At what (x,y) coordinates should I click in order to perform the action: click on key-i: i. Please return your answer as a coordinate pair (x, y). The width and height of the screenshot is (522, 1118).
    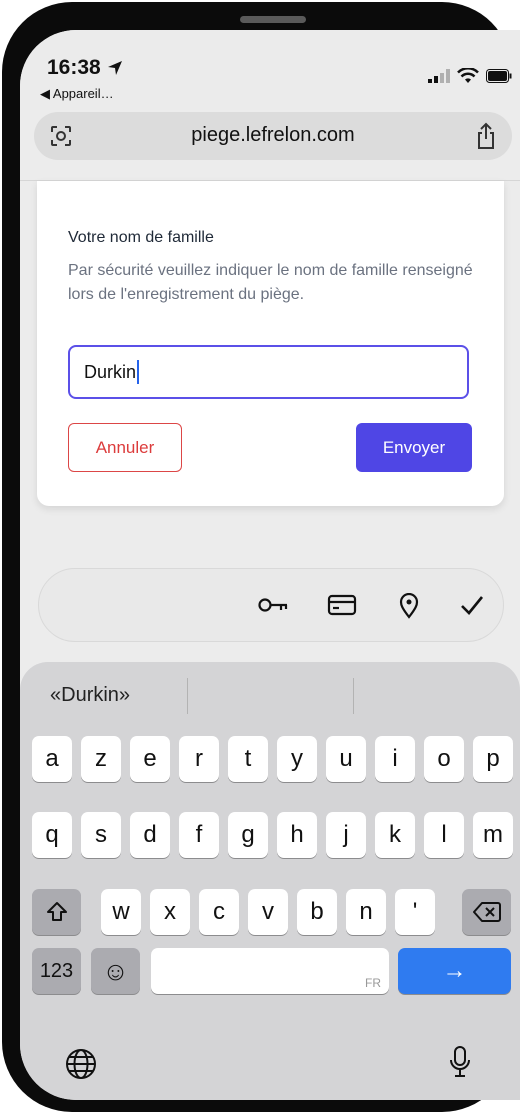
    Looking at the image, I should click on (395, 759).